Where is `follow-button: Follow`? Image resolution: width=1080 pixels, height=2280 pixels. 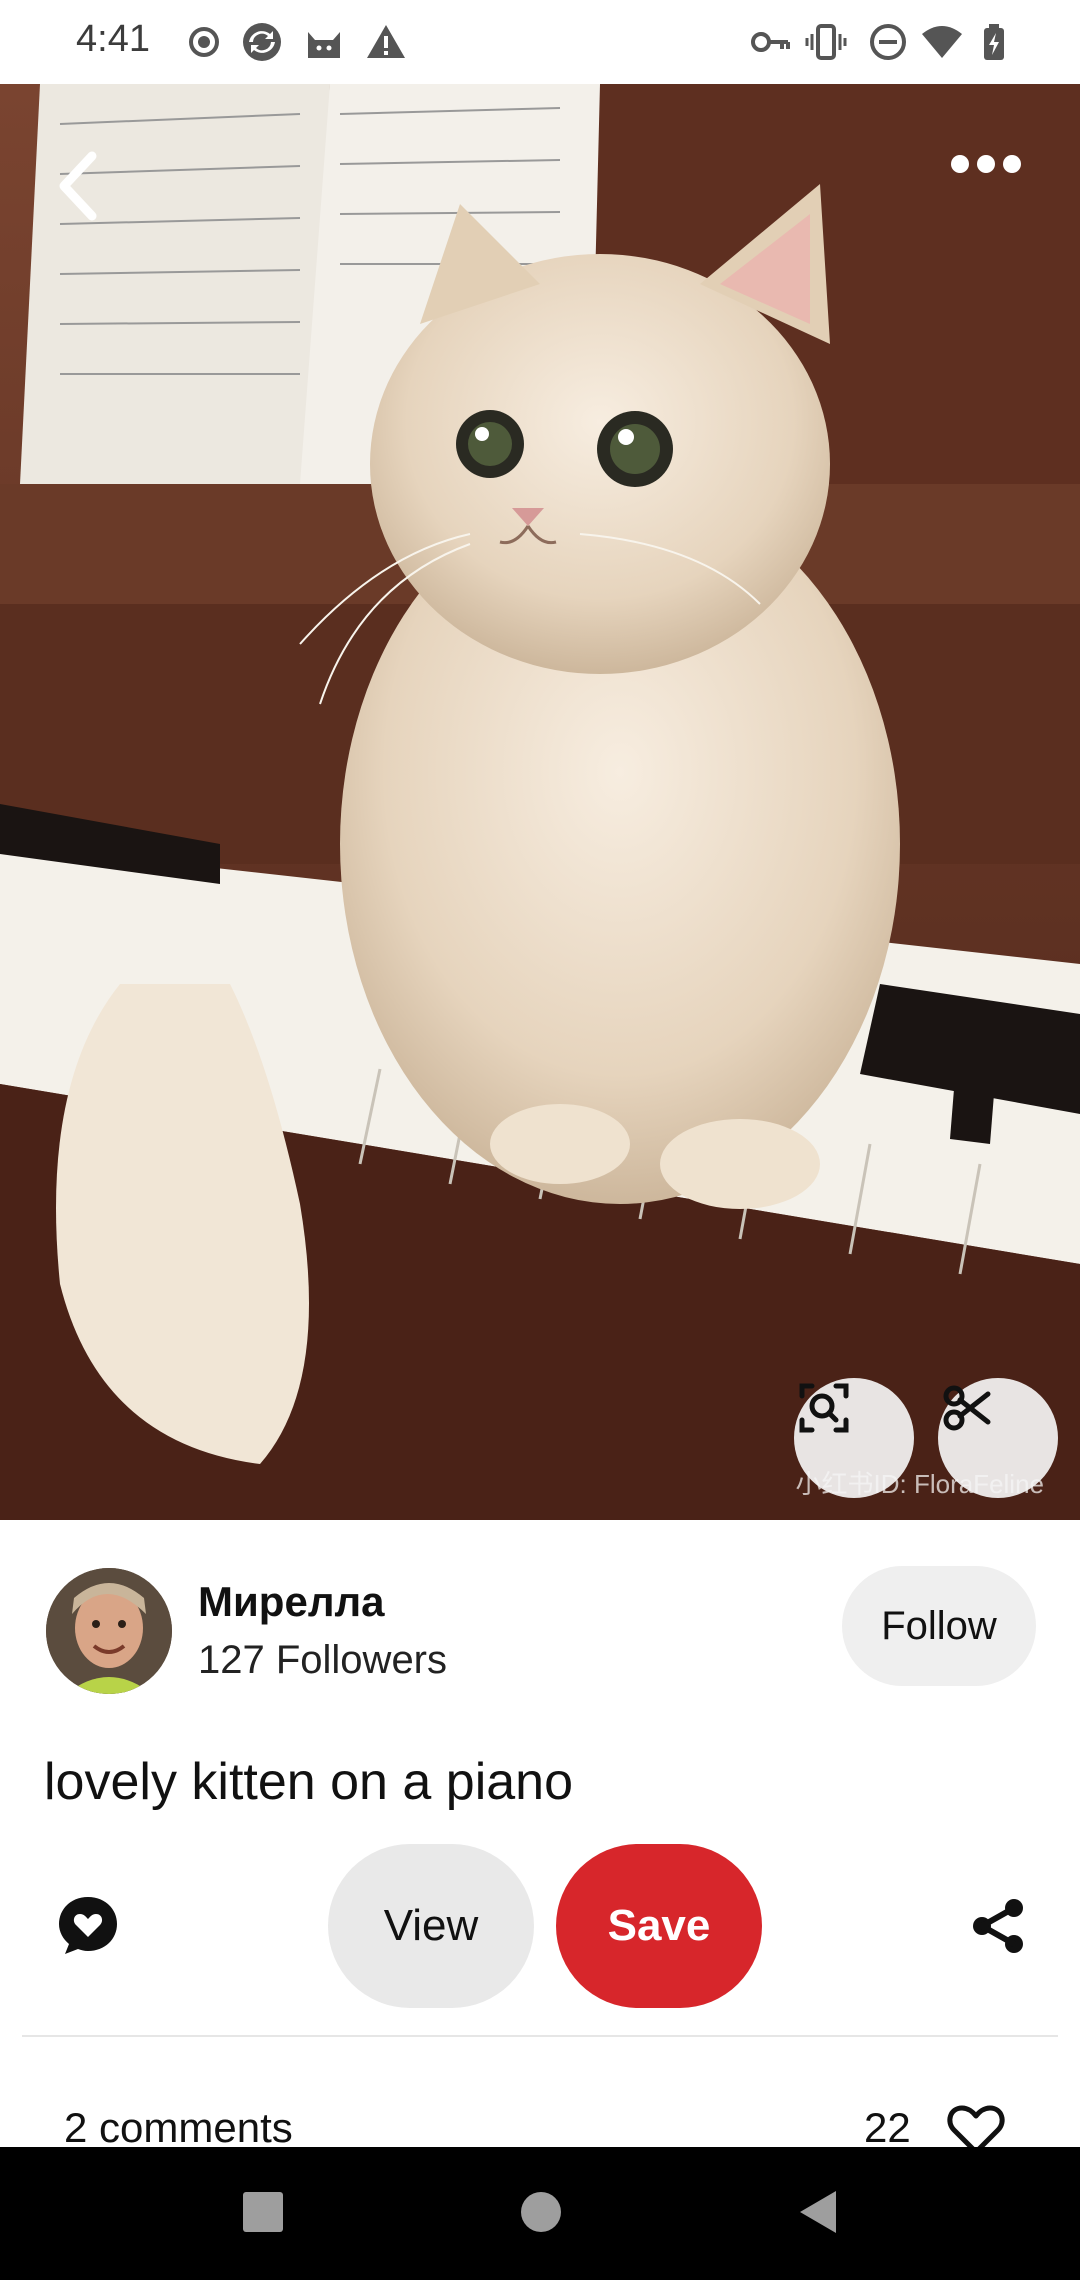 follow-button: Follow is located at coordinates (939, 1626).